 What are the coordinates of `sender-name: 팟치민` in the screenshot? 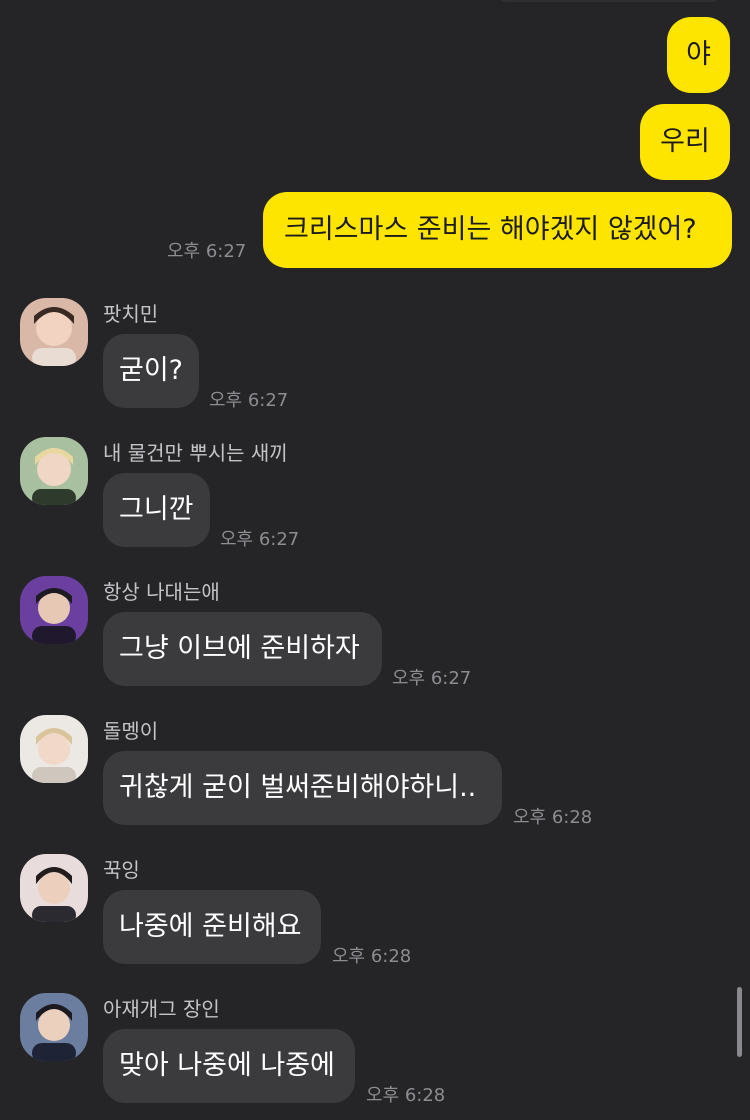 It's located at (131, 314).